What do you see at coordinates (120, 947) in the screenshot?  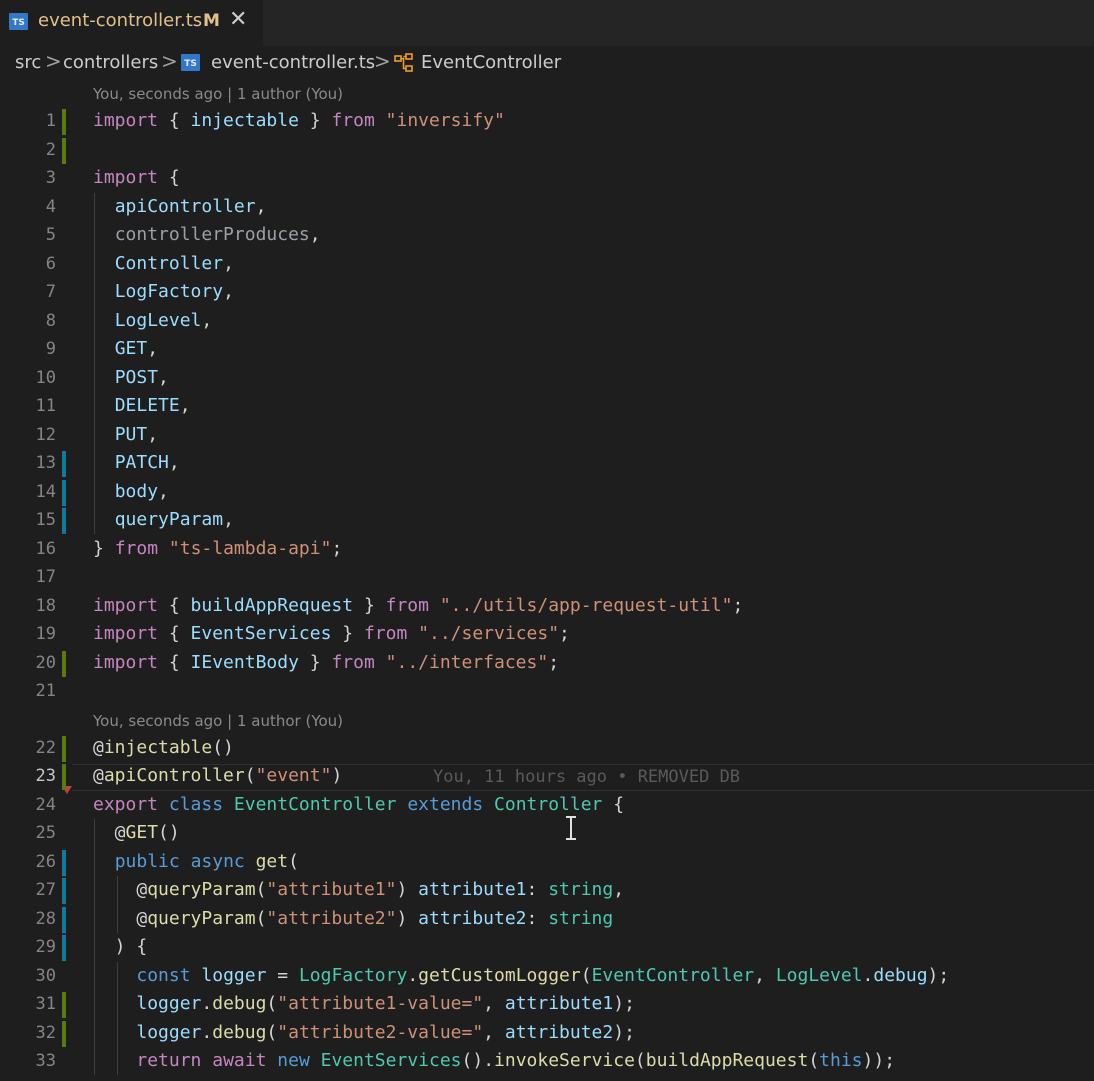 I see `code-line: ) {` at bounding box center [120, 947].